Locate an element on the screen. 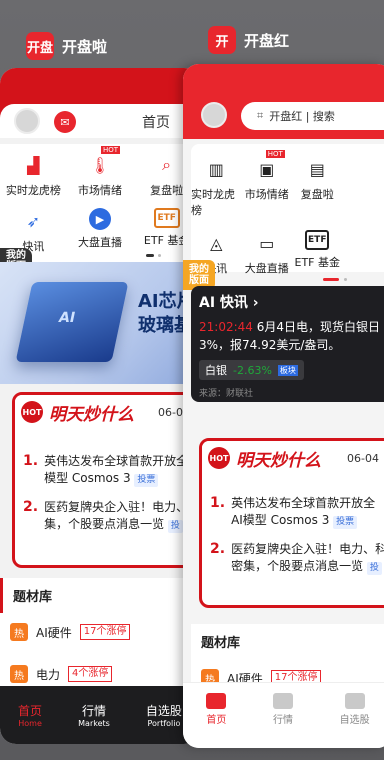 Image resolution: width=384 pixels, height=760 pixels. hot-card-date: 06-04 is located at coordinates (363, 458).